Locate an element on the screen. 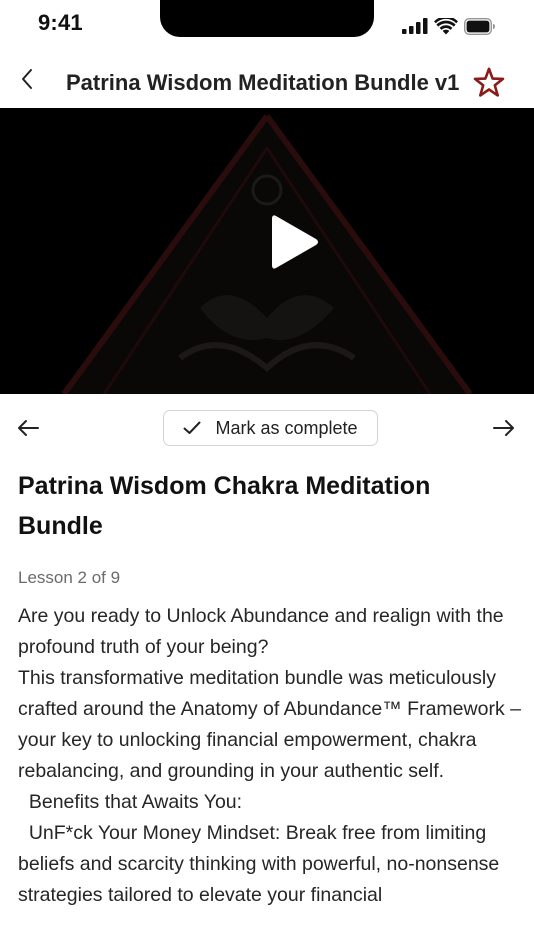  status-bar: 9:41 is located at coordinates (267, 25).